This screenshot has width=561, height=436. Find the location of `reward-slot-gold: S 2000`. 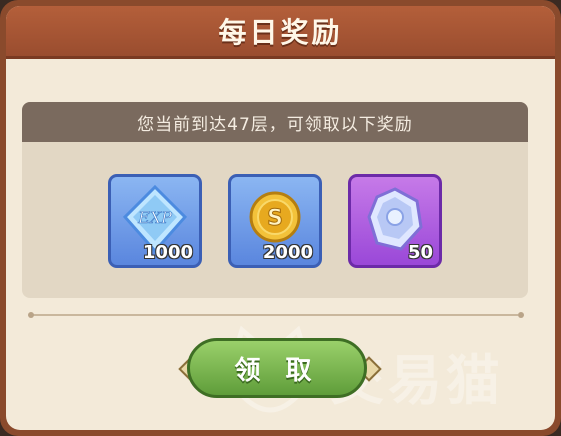

reward-slot-gold: S 2000 is located at coordinates (275, 221).